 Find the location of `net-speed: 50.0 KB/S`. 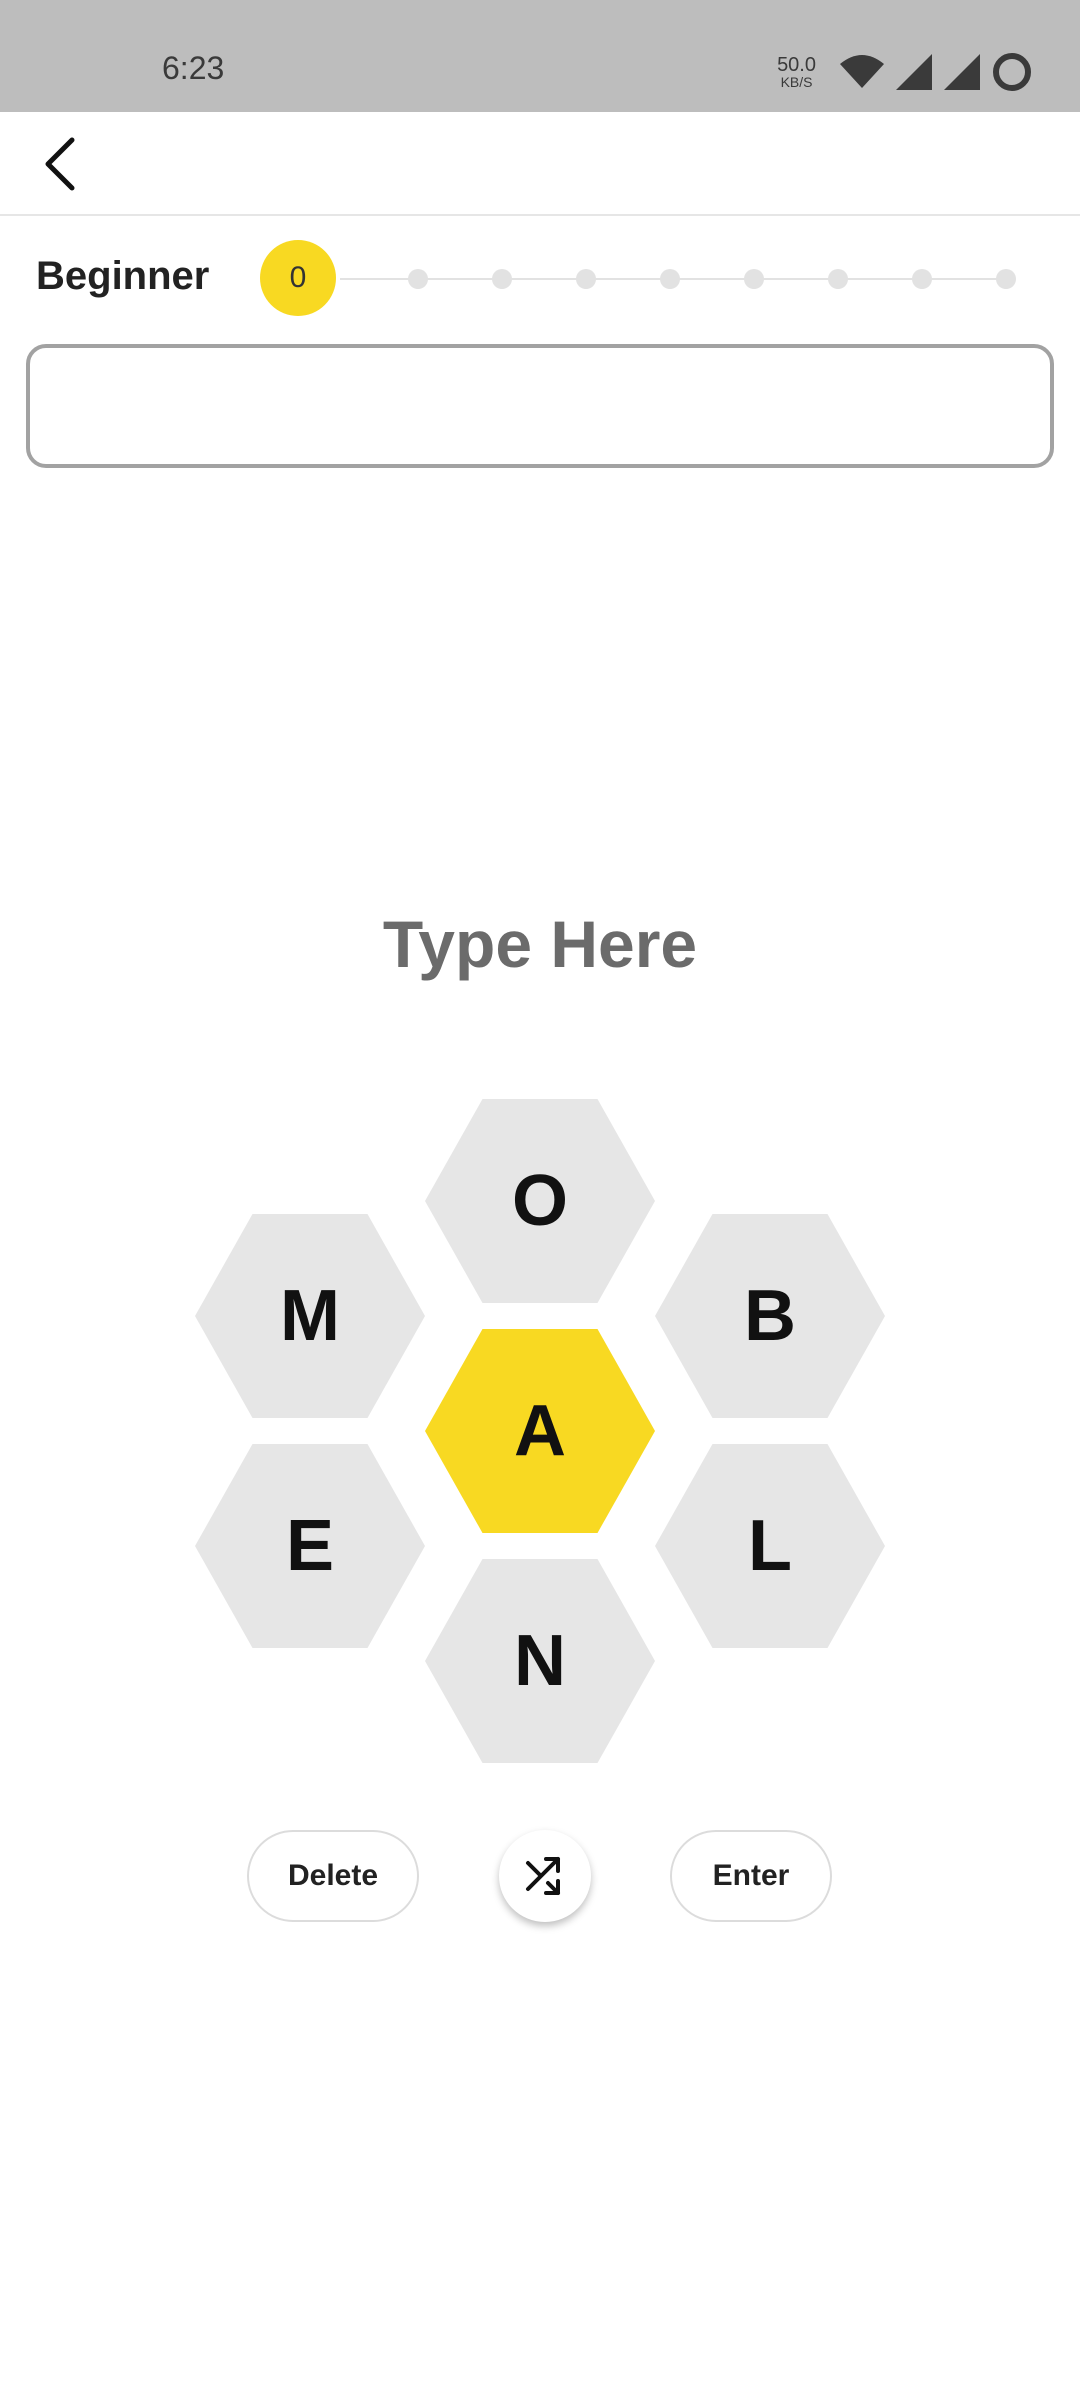

net-speed: 50.0 KB/S is located at coordinates (796, 72).